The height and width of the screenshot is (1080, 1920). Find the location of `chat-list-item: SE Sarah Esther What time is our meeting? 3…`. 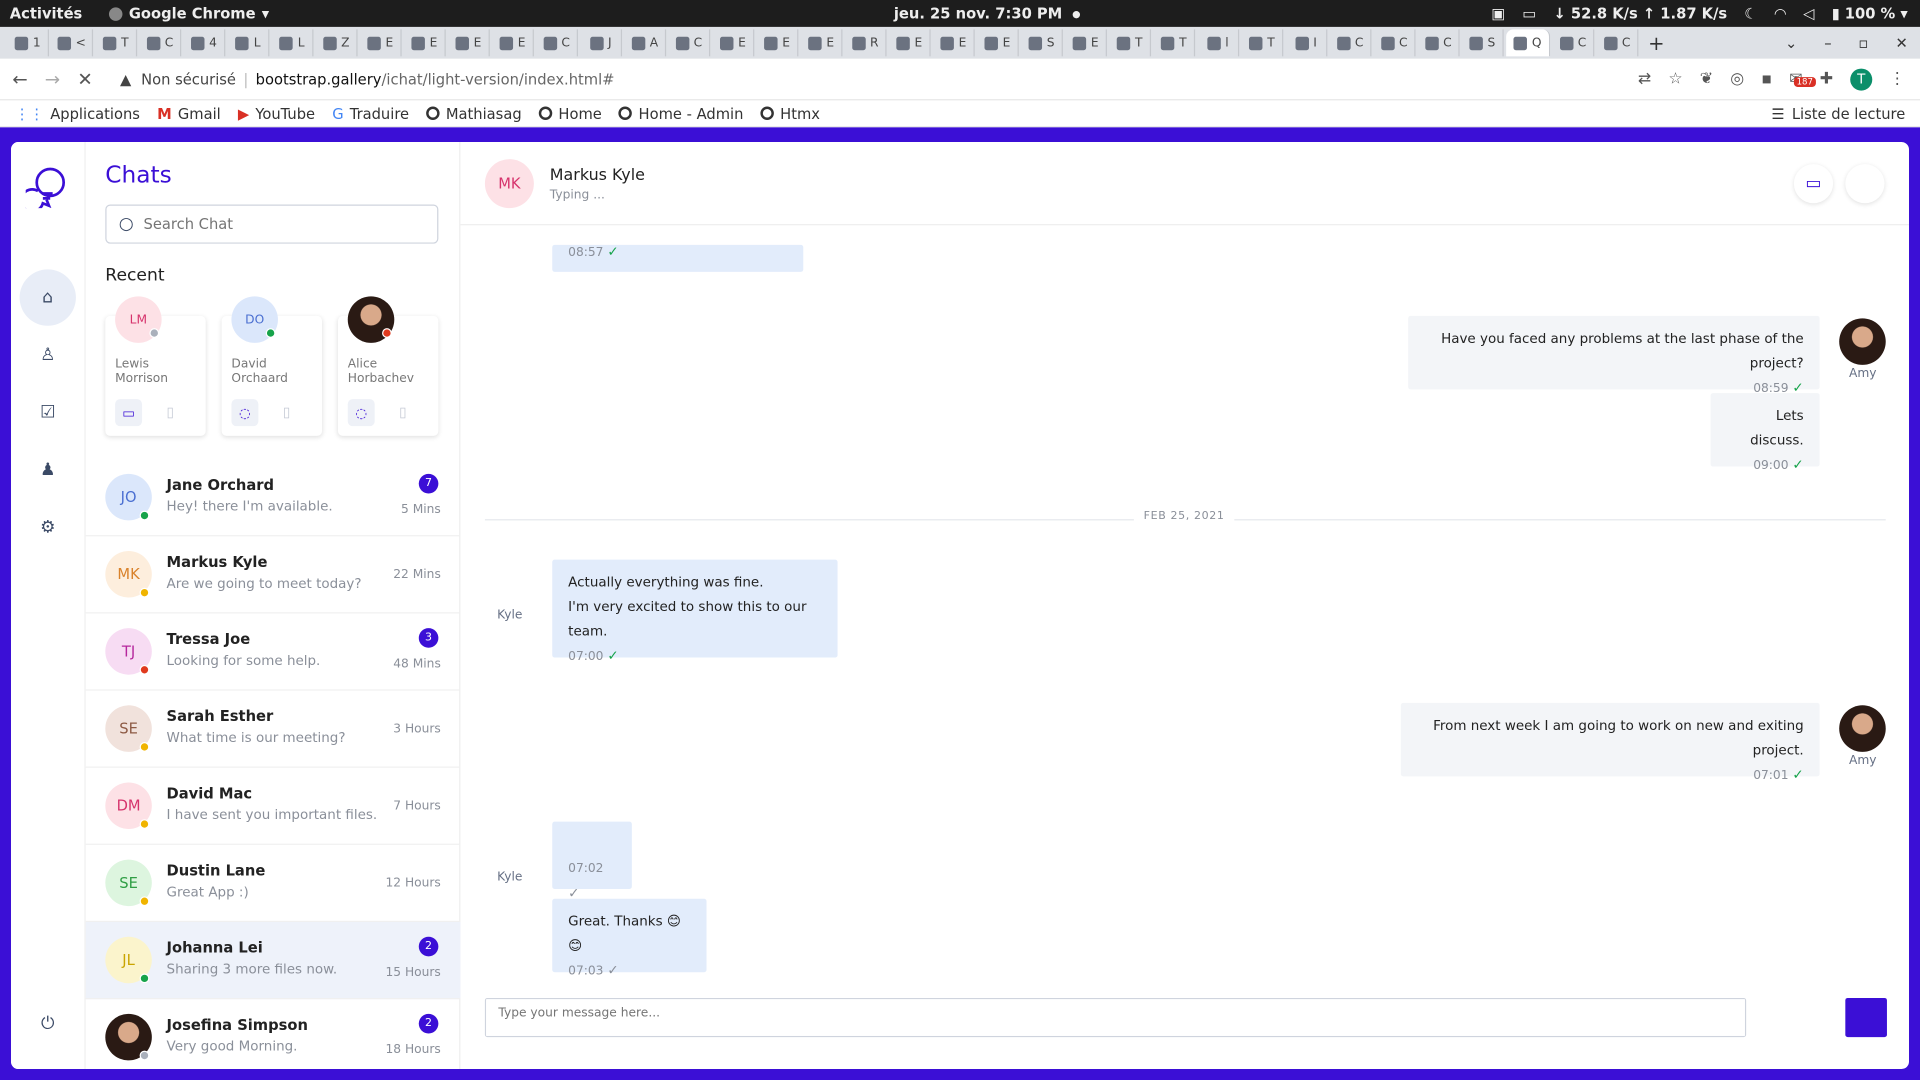

chat-list-item: SE Sarah Esther What time is our meeting? 3… is located at coordinates (273, 729).